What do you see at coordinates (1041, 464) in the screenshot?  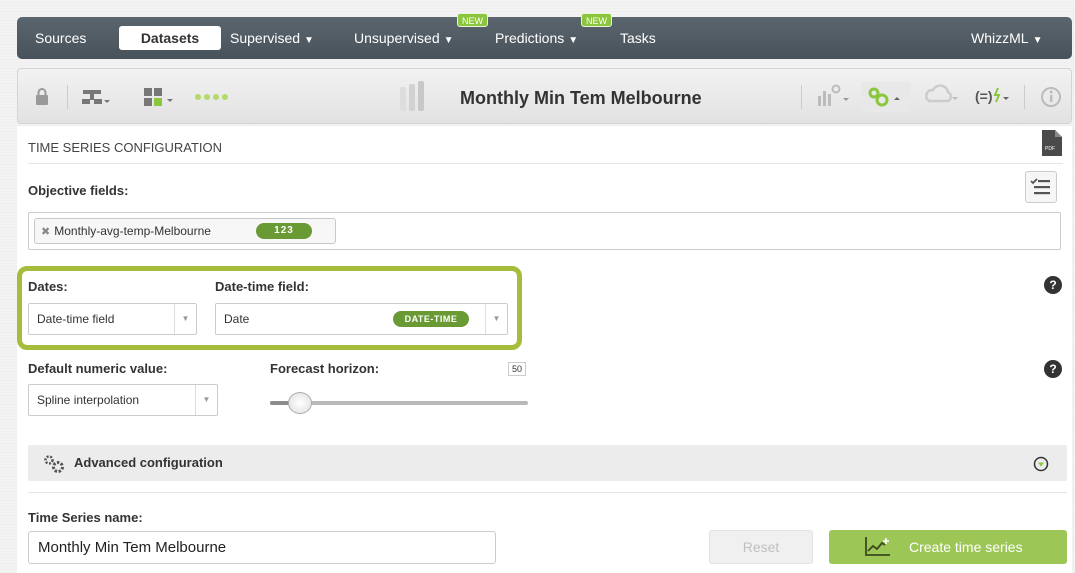 I see `expand-circle-icon` at bounding box center [1041, 464].